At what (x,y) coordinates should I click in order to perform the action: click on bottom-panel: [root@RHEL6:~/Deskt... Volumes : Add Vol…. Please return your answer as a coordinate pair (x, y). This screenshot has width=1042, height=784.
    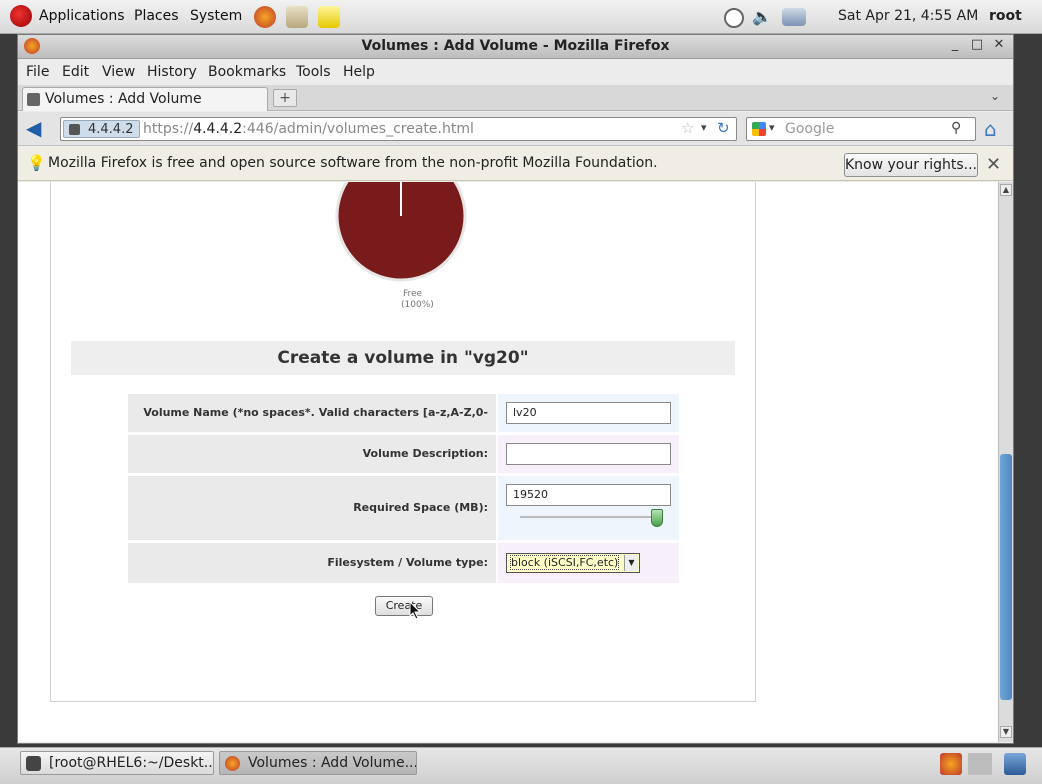
    Looking at the image, I should click on (521, 765).